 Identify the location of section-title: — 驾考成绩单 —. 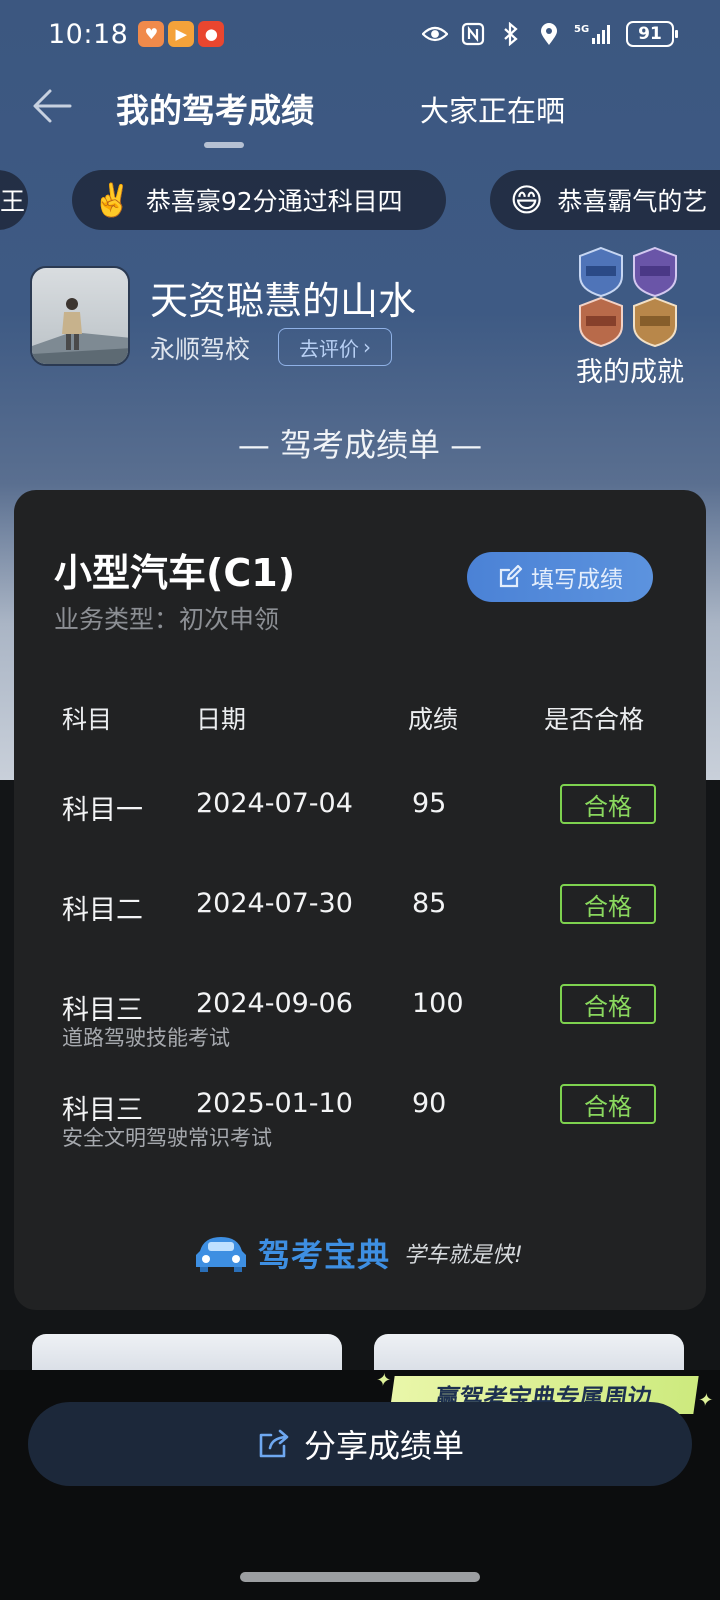
(360, 445).